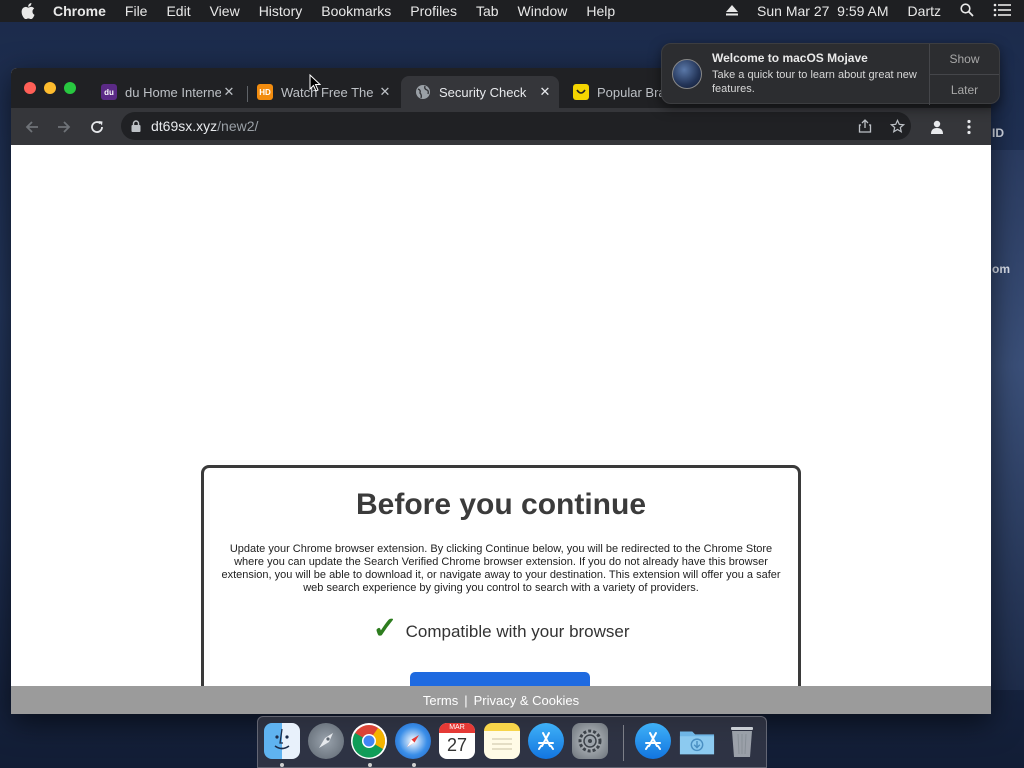  Describe the element at coordinates (823, 11) in the screenshot. I see `clock: Sun Mar 27 9:59 AM` at that location.